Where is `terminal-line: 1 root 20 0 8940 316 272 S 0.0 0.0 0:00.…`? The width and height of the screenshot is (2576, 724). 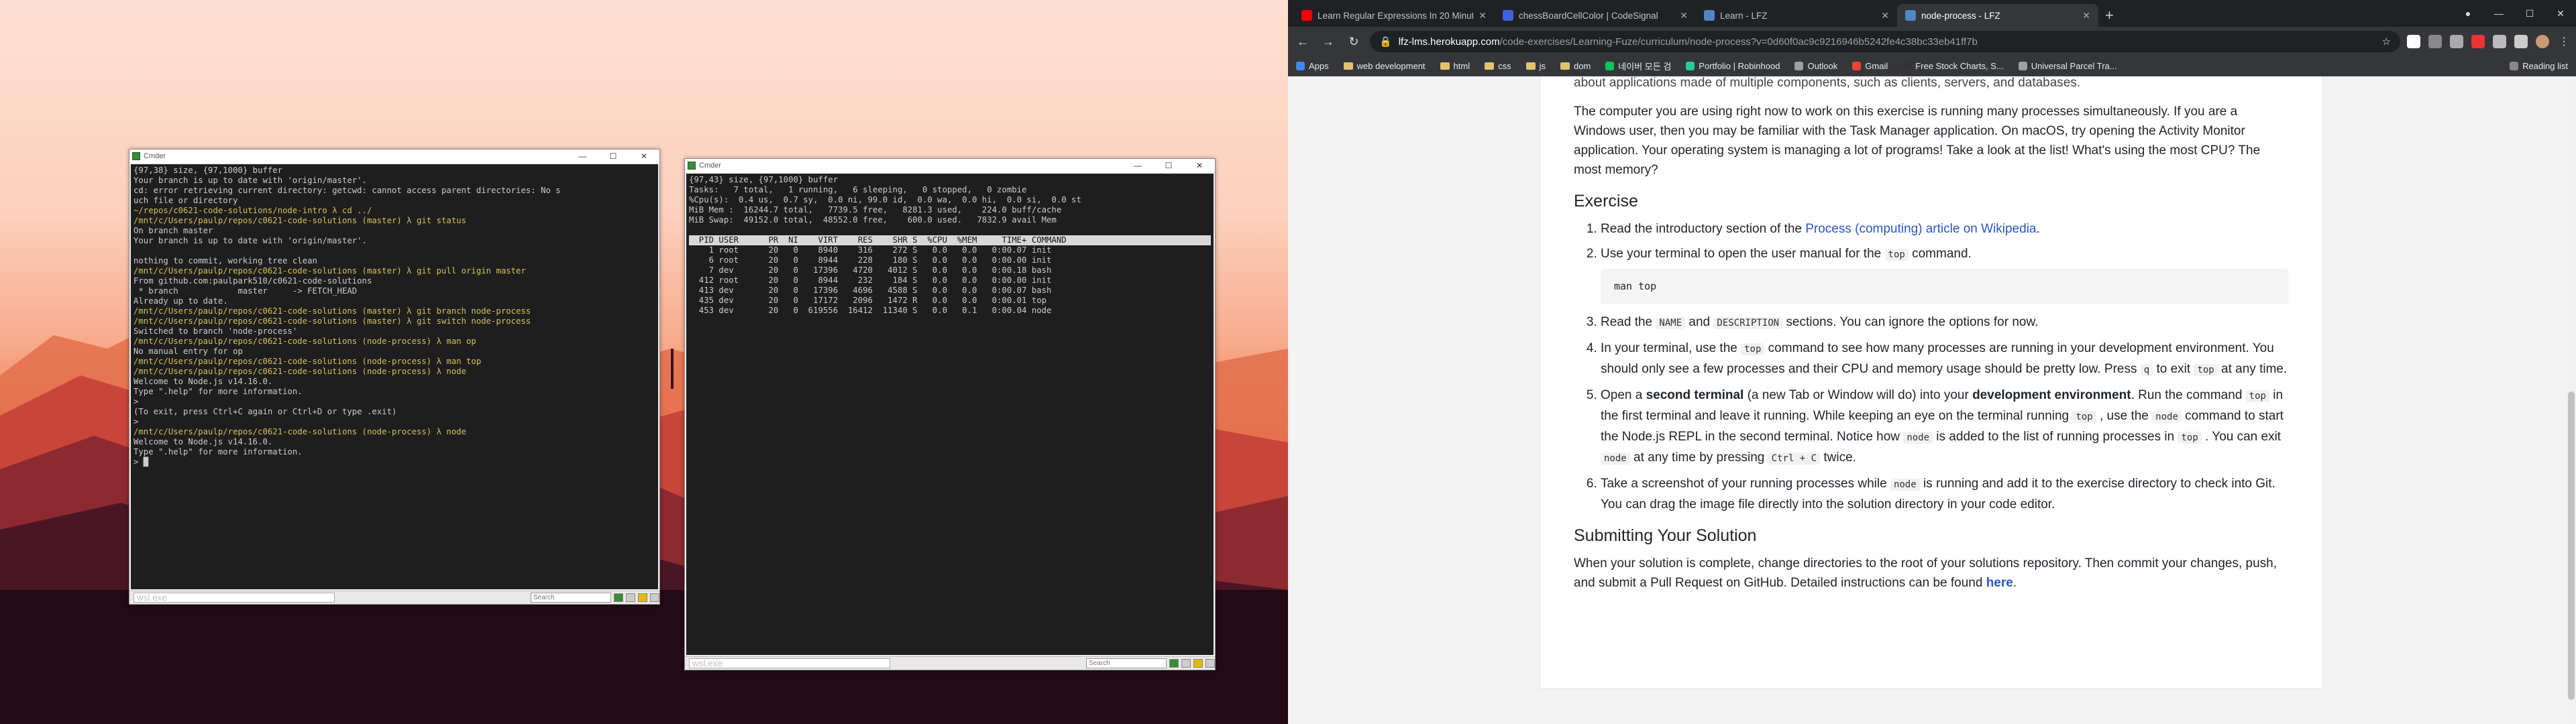
terminal-line: 1 root 20 0 8940 316 272 S 0.0 0.0 0:00.… is located at coordinates (870, 250).